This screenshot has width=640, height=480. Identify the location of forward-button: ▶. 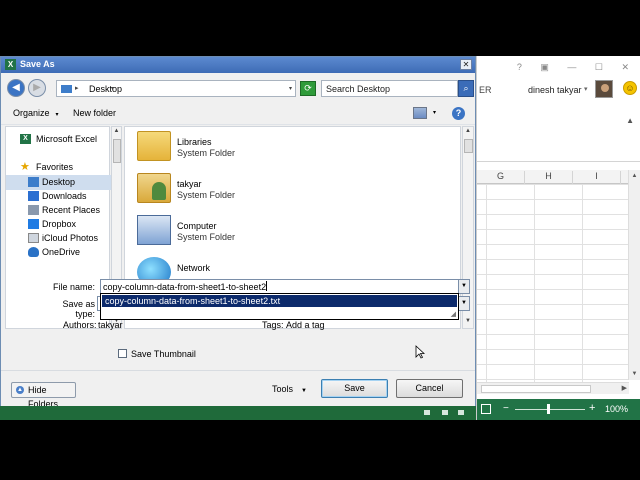
(37, 88).